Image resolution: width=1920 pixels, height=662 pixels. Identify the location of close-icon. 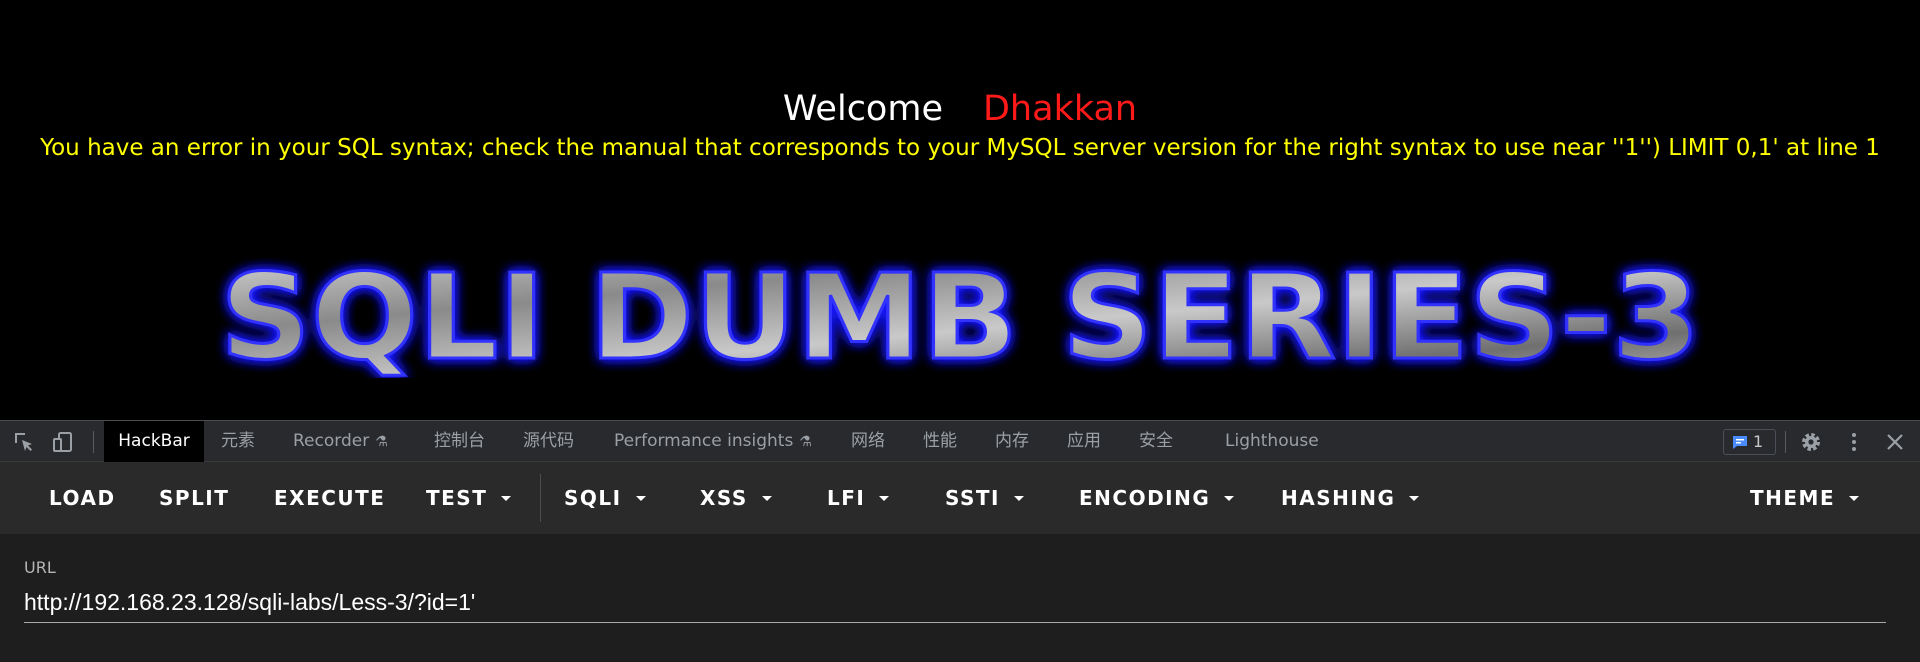
(1895, 442).